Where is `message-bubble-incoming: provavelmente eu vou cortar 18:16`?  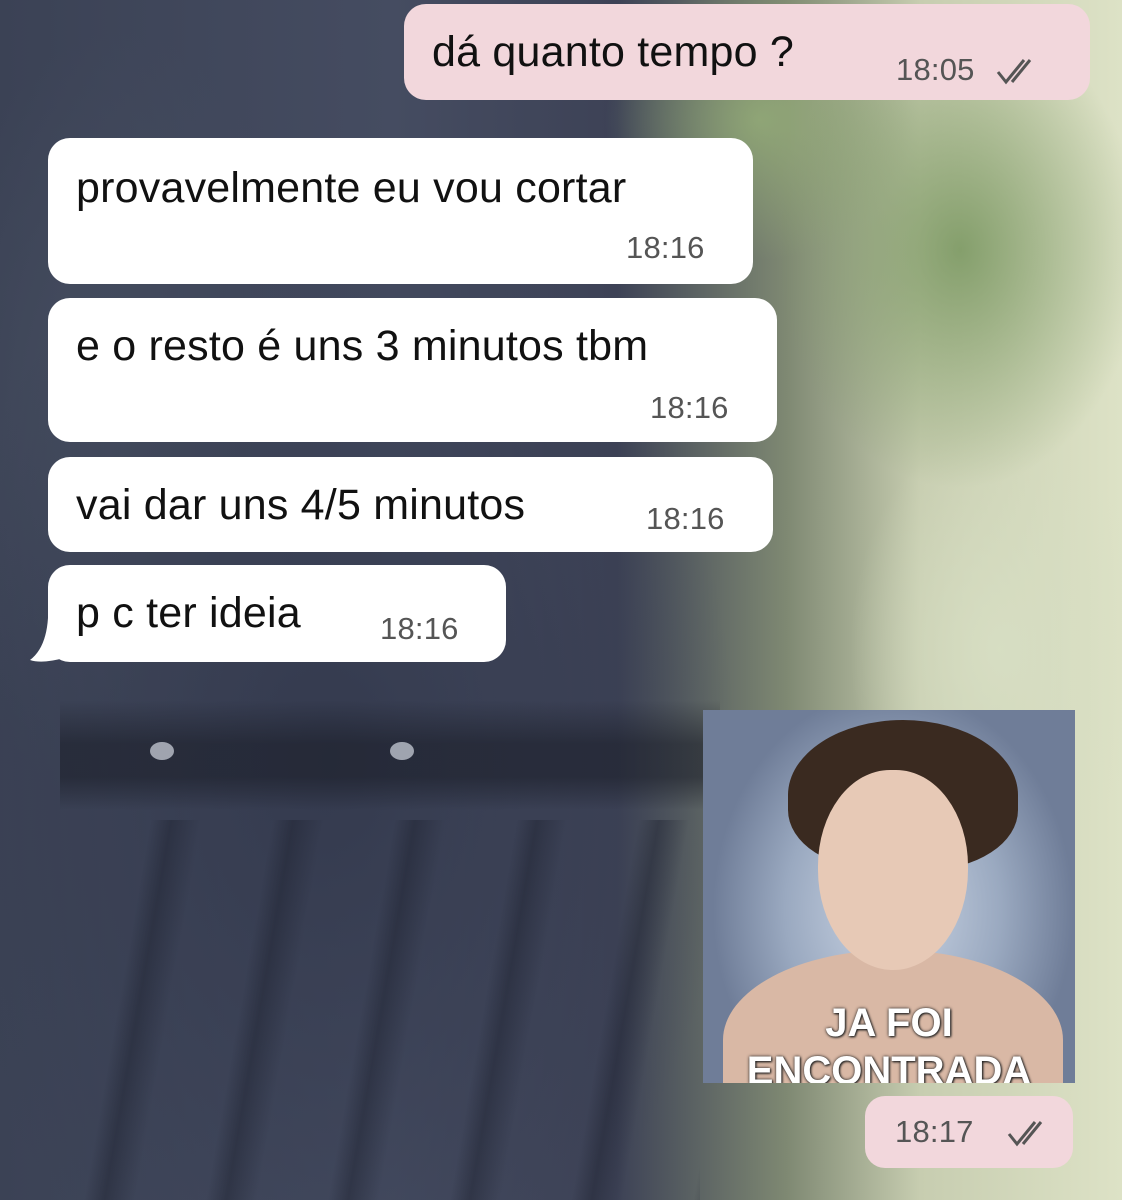 message-bubble-incoming: provavelmente eu vou cortar 18:16 is located at coordinates (400, 211).